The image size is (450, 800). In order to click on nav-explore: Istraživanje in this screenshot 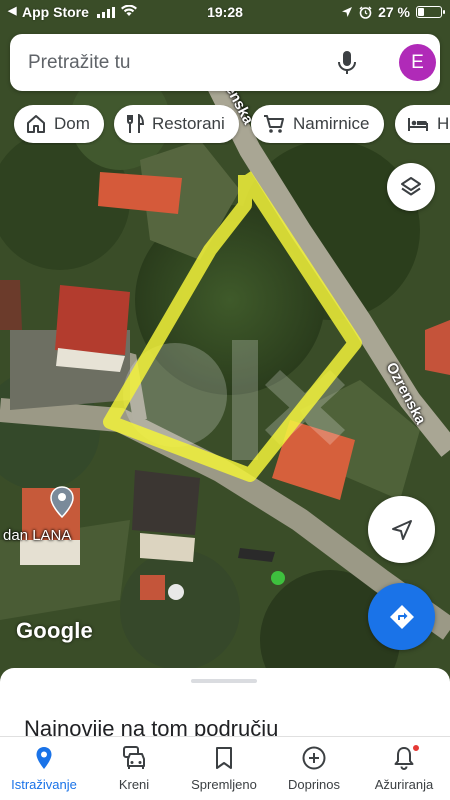, I will do `click(44, 768)`.